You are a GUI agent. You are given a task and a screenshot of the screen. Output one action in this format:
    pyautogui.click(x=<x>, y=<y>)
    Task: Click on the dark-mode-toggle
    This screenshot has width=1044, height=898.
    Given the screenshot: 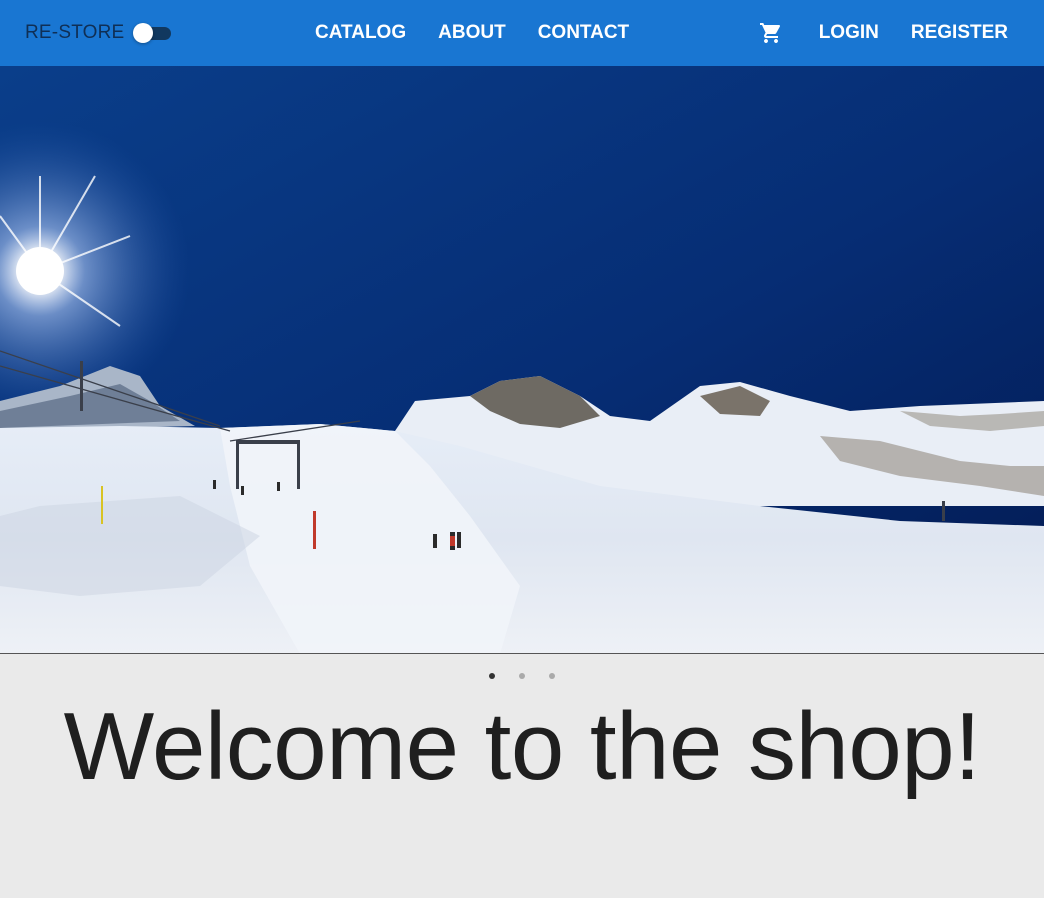 What is the action you would take?
    pyautogui.click(x=152, y=33)
    